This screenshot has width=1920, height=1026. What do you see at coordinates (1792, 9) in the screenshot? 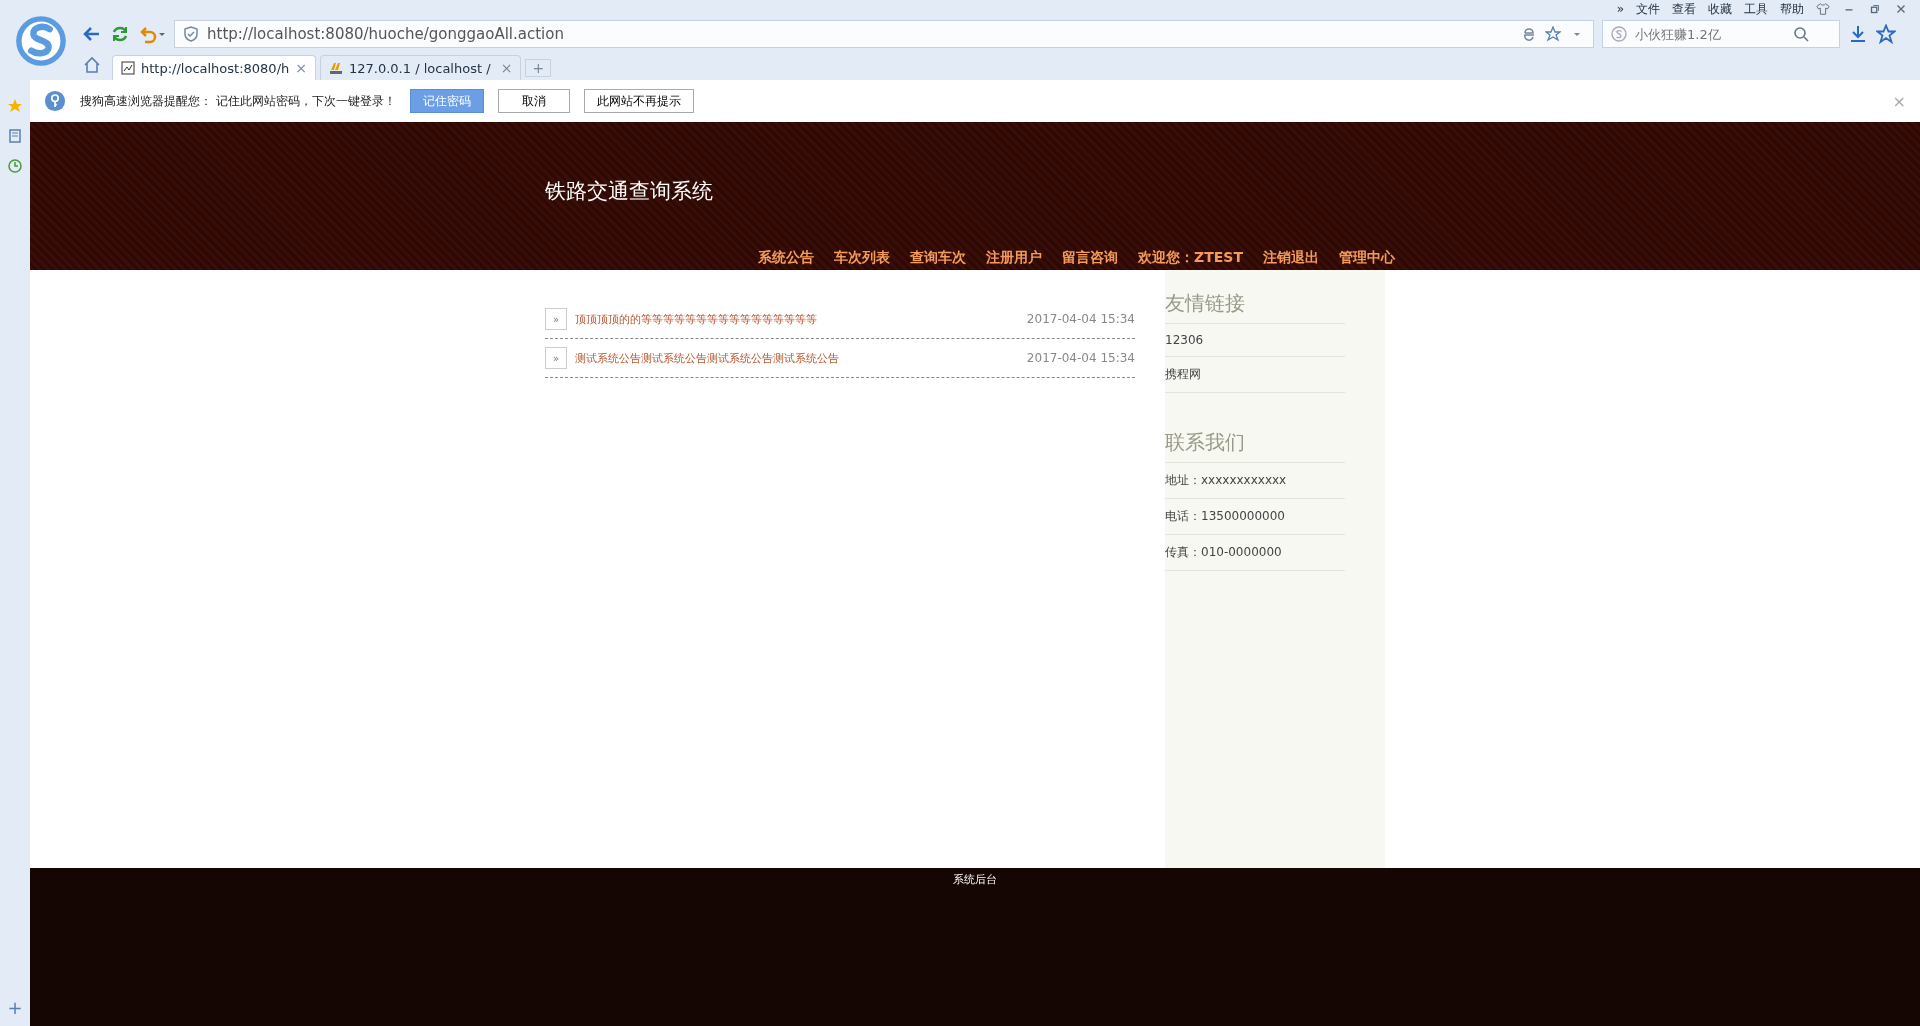
I see `menu-item: 帮助` at bounding box center [1792, 9].